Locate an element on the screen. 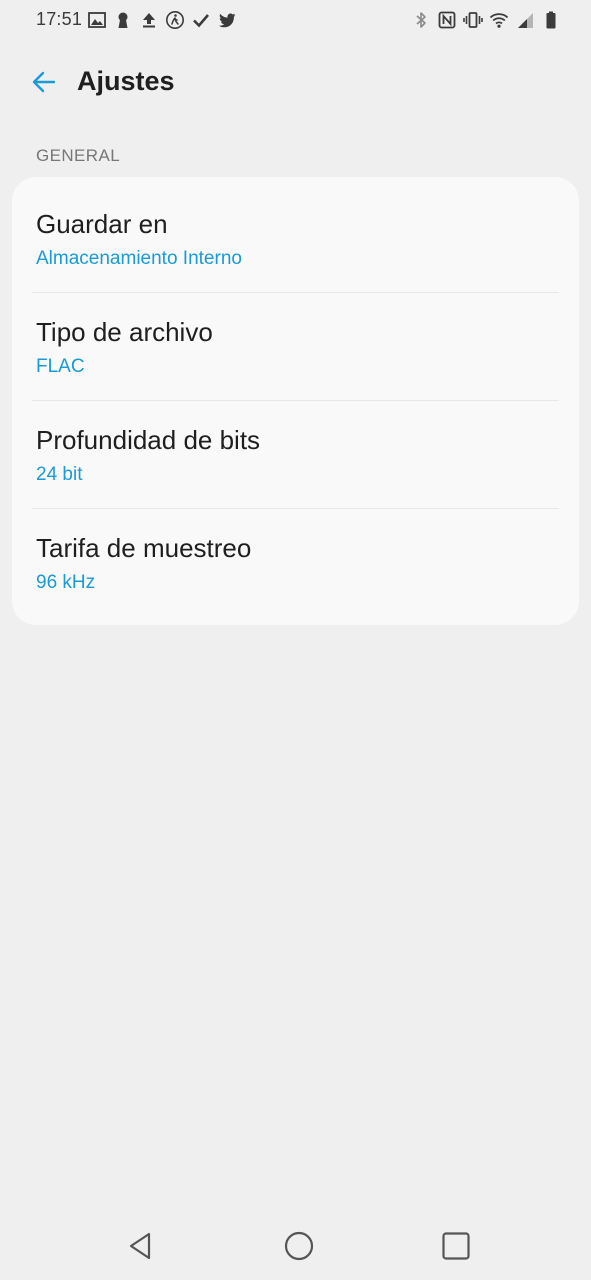 Image resolution: width=591 pixels, height=1280 pixels. nav-recents-button is located at coordinates (456, 1246).